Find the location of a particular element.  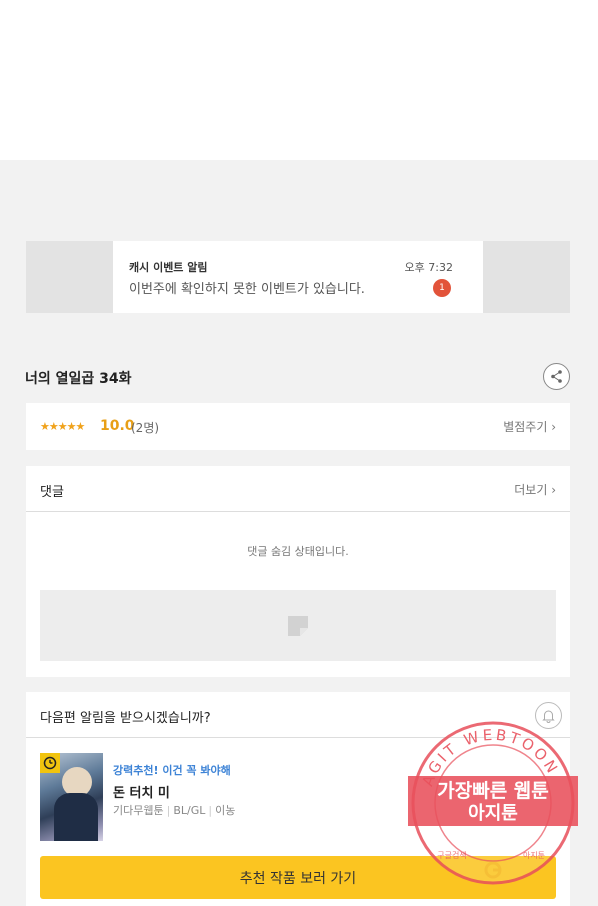

meta-author: 이농 is located at coordinates (225, 810).